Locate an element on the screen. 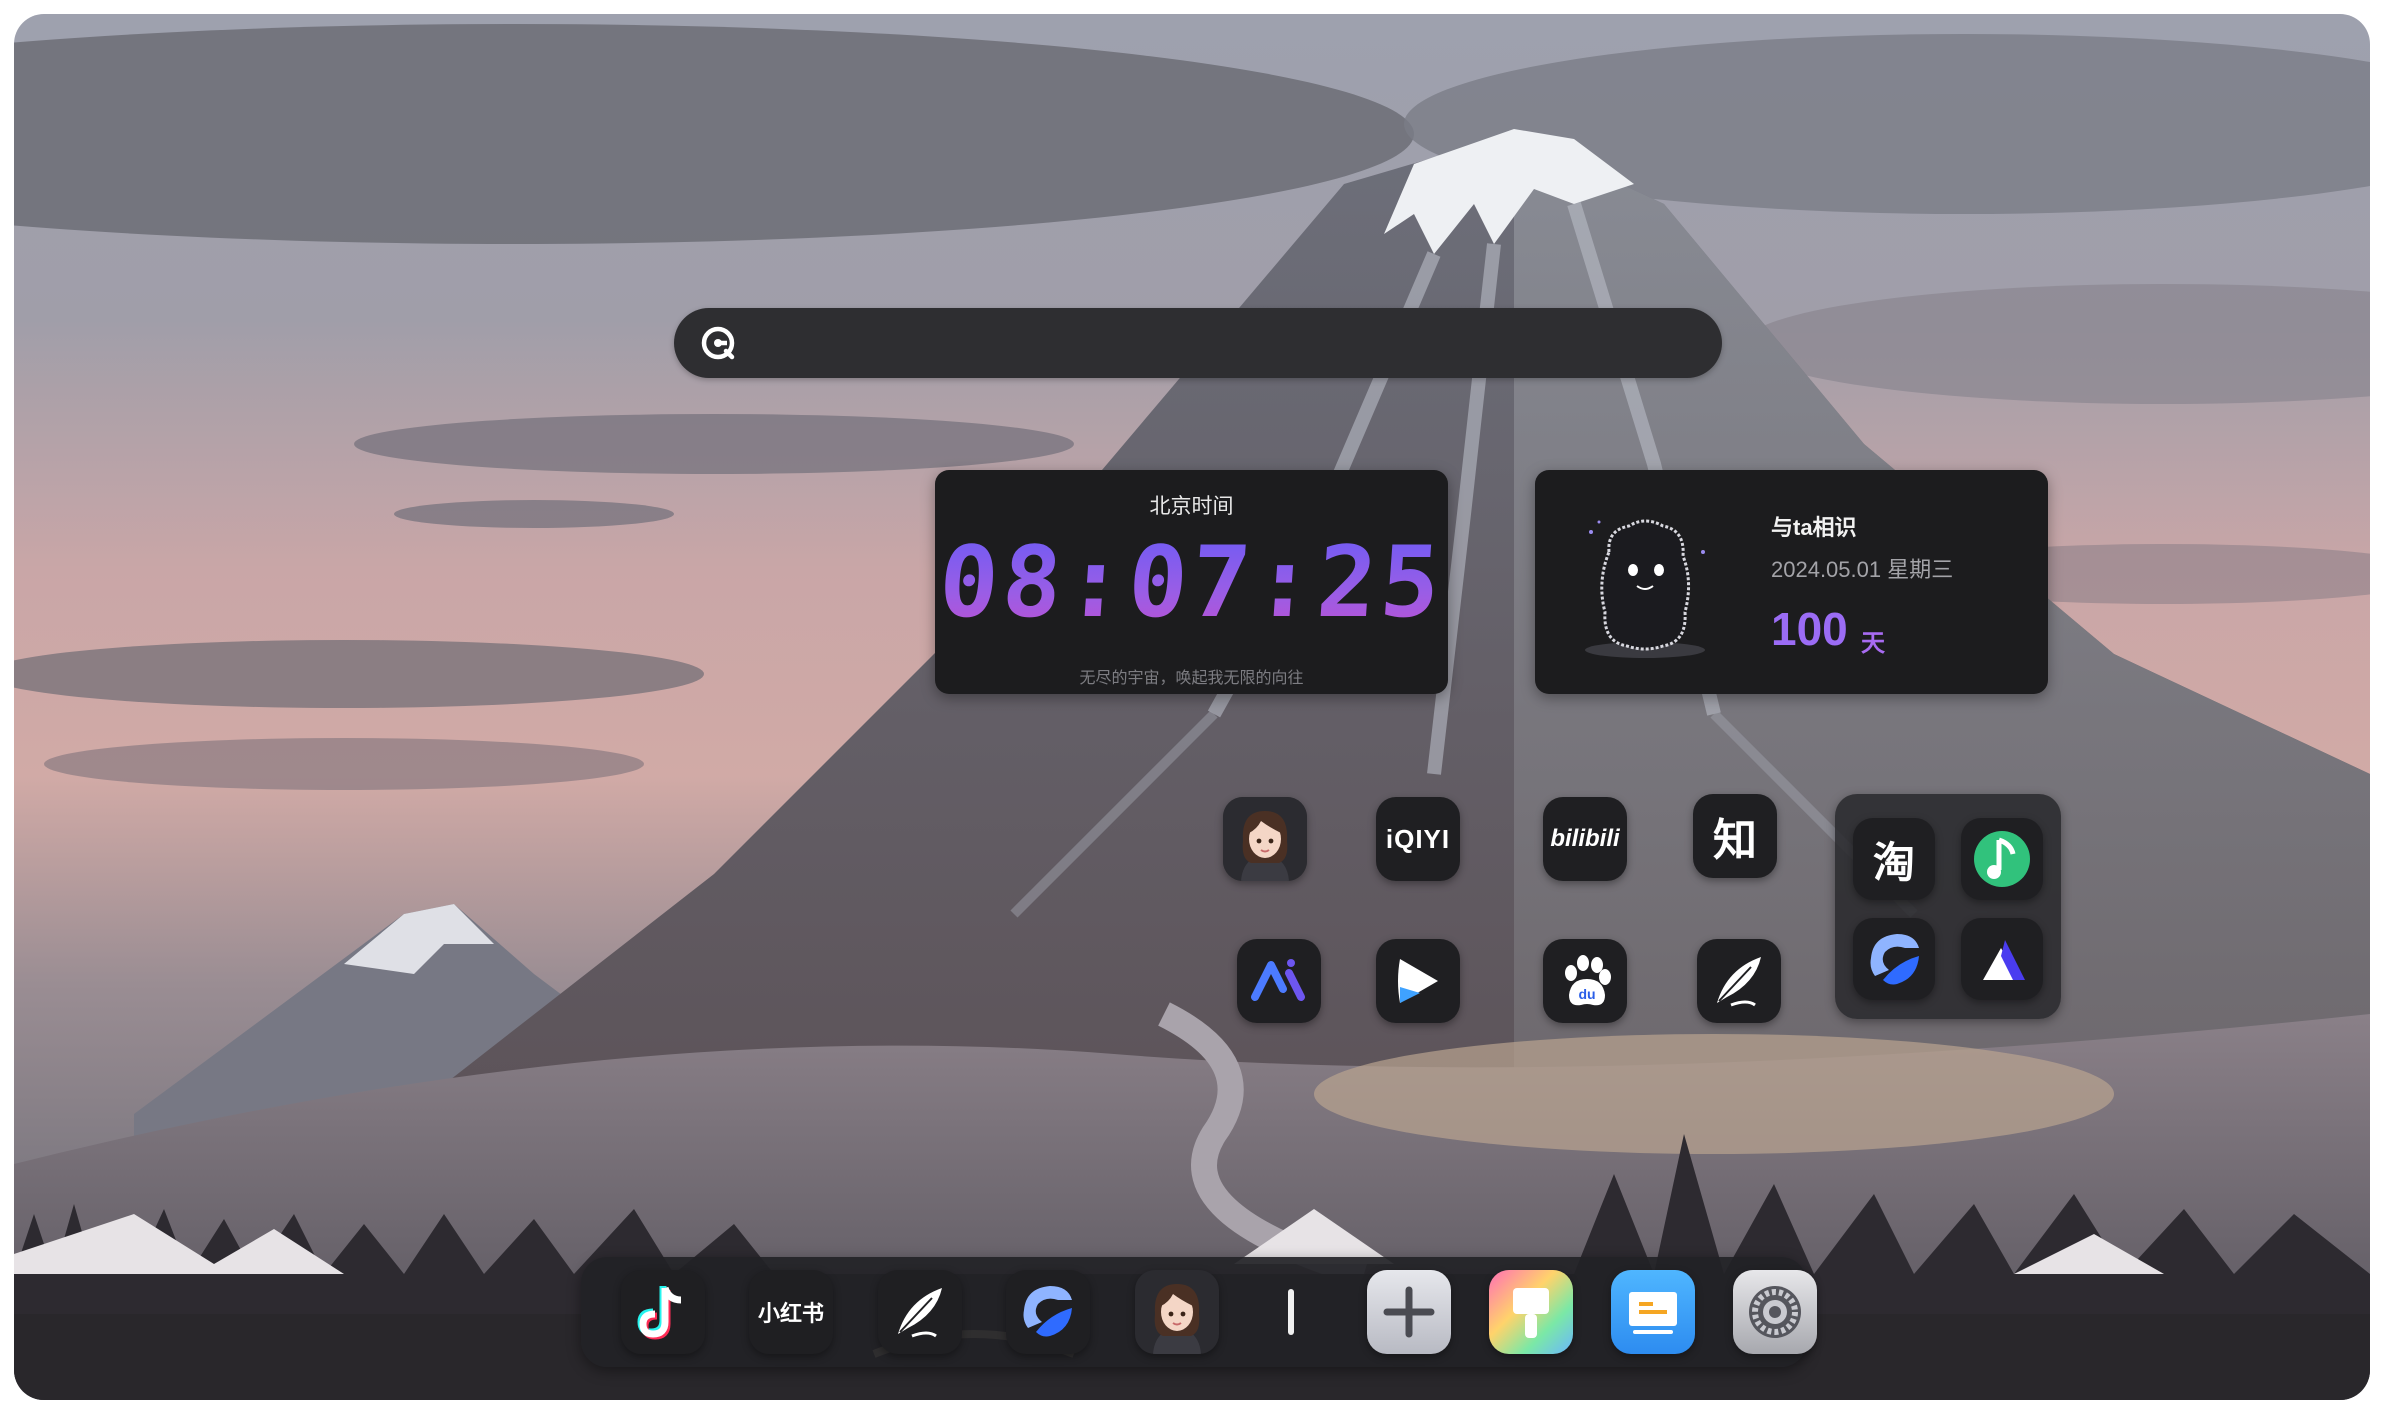 Image resolution: width=2384 pixels, height=1414 pixels. tiktok-app-icon is located at coordinates (663, 1312).